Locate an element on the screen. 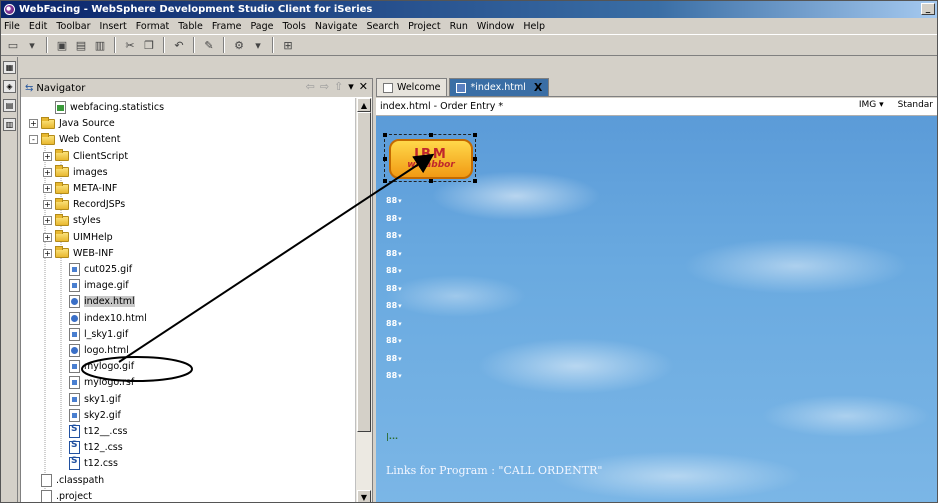 This screenshot has width=938, height=503. tree-item: index.html is located at coordinates (96, 301).